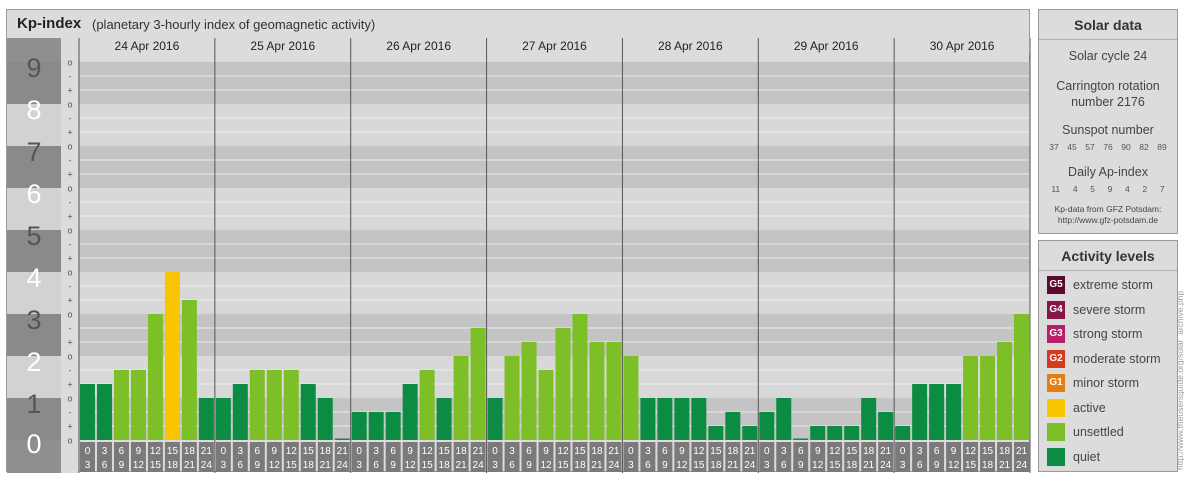  Describe the element at coordinates (1093, 383) in the screenshot. I see `activity-level-minor-storm: G1 minor storm` at that location.